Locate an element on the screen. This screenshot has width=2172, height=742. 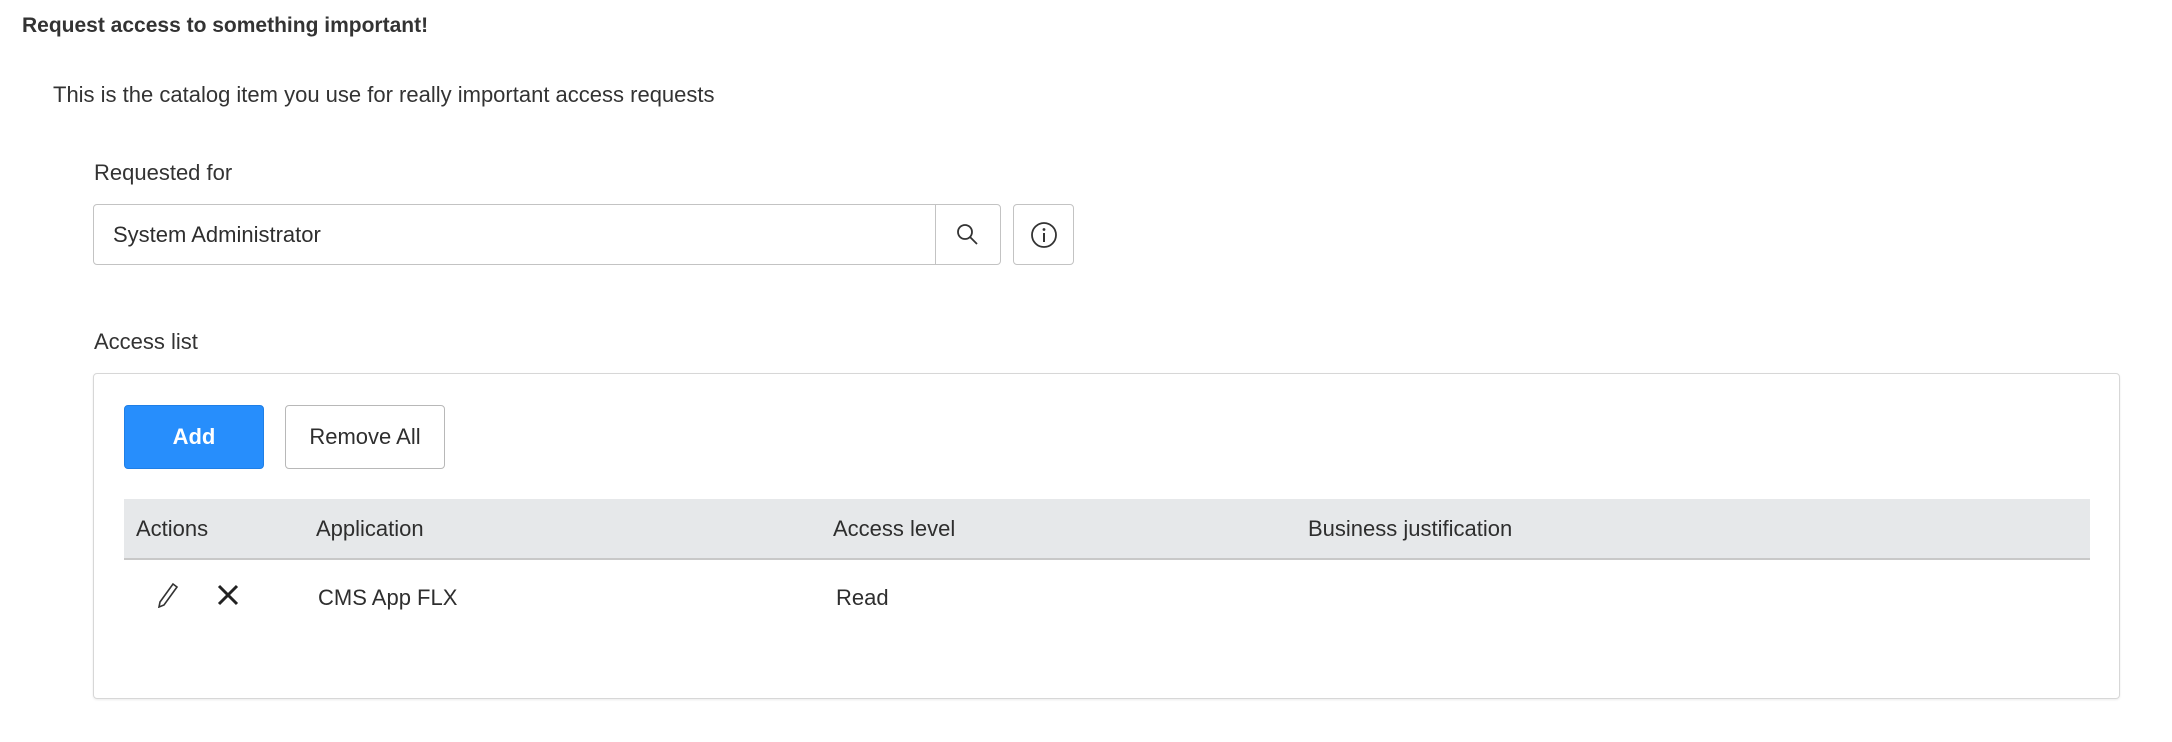
close-icon is located at coordinates (228, 595).